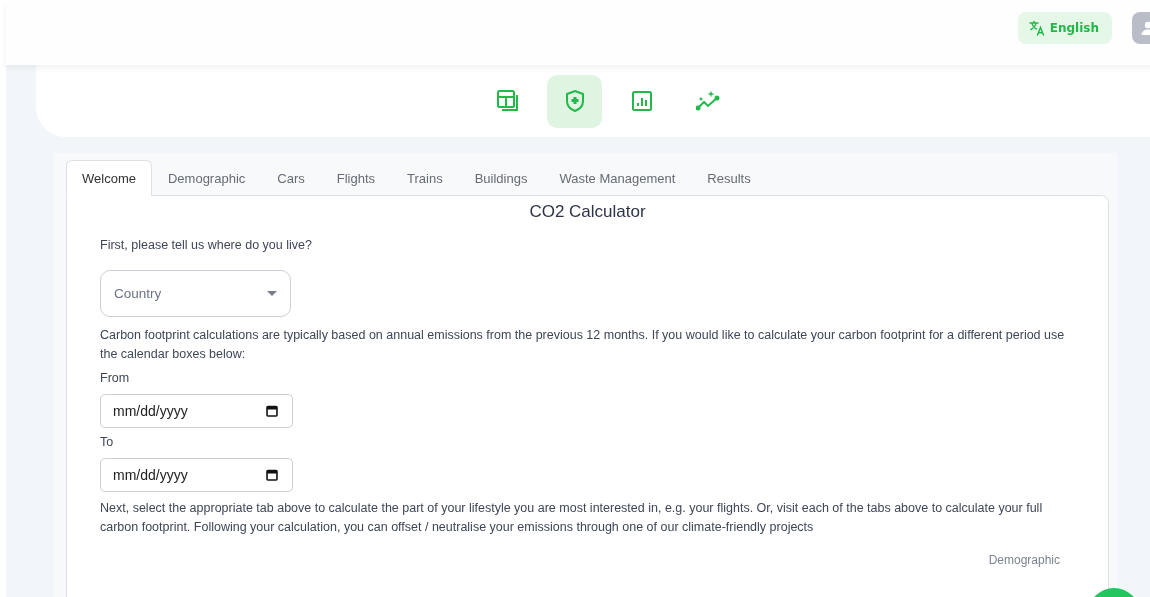 The width and height of the screenshot is (1150, 597). I want to click on tab: Cars, so click(291, 178).